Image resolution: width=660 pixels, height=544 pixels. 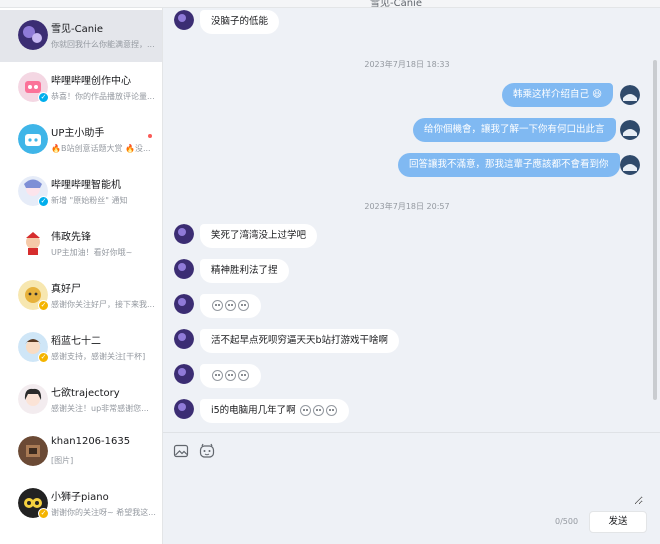 What do you see at coordinates (66, 289) in the screenshot?
I see `conversation-name: 真好尸` at bounding box center [66, 289].